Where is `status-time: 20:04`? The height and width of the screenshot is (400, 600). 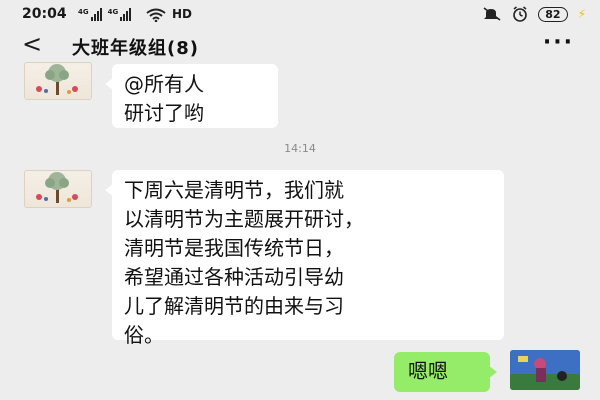
status-time: 20:04 is located at coordinates (44, 14).